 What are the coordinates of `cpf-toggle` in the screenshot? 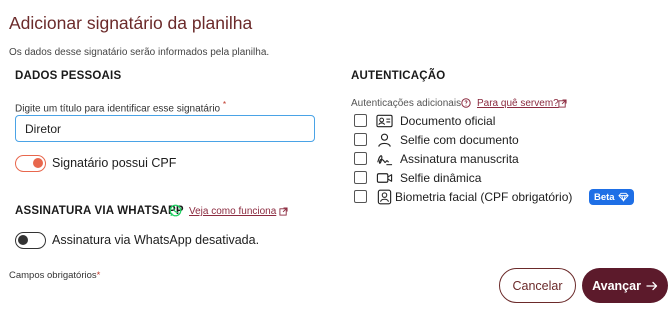 It's located at (30, 163).